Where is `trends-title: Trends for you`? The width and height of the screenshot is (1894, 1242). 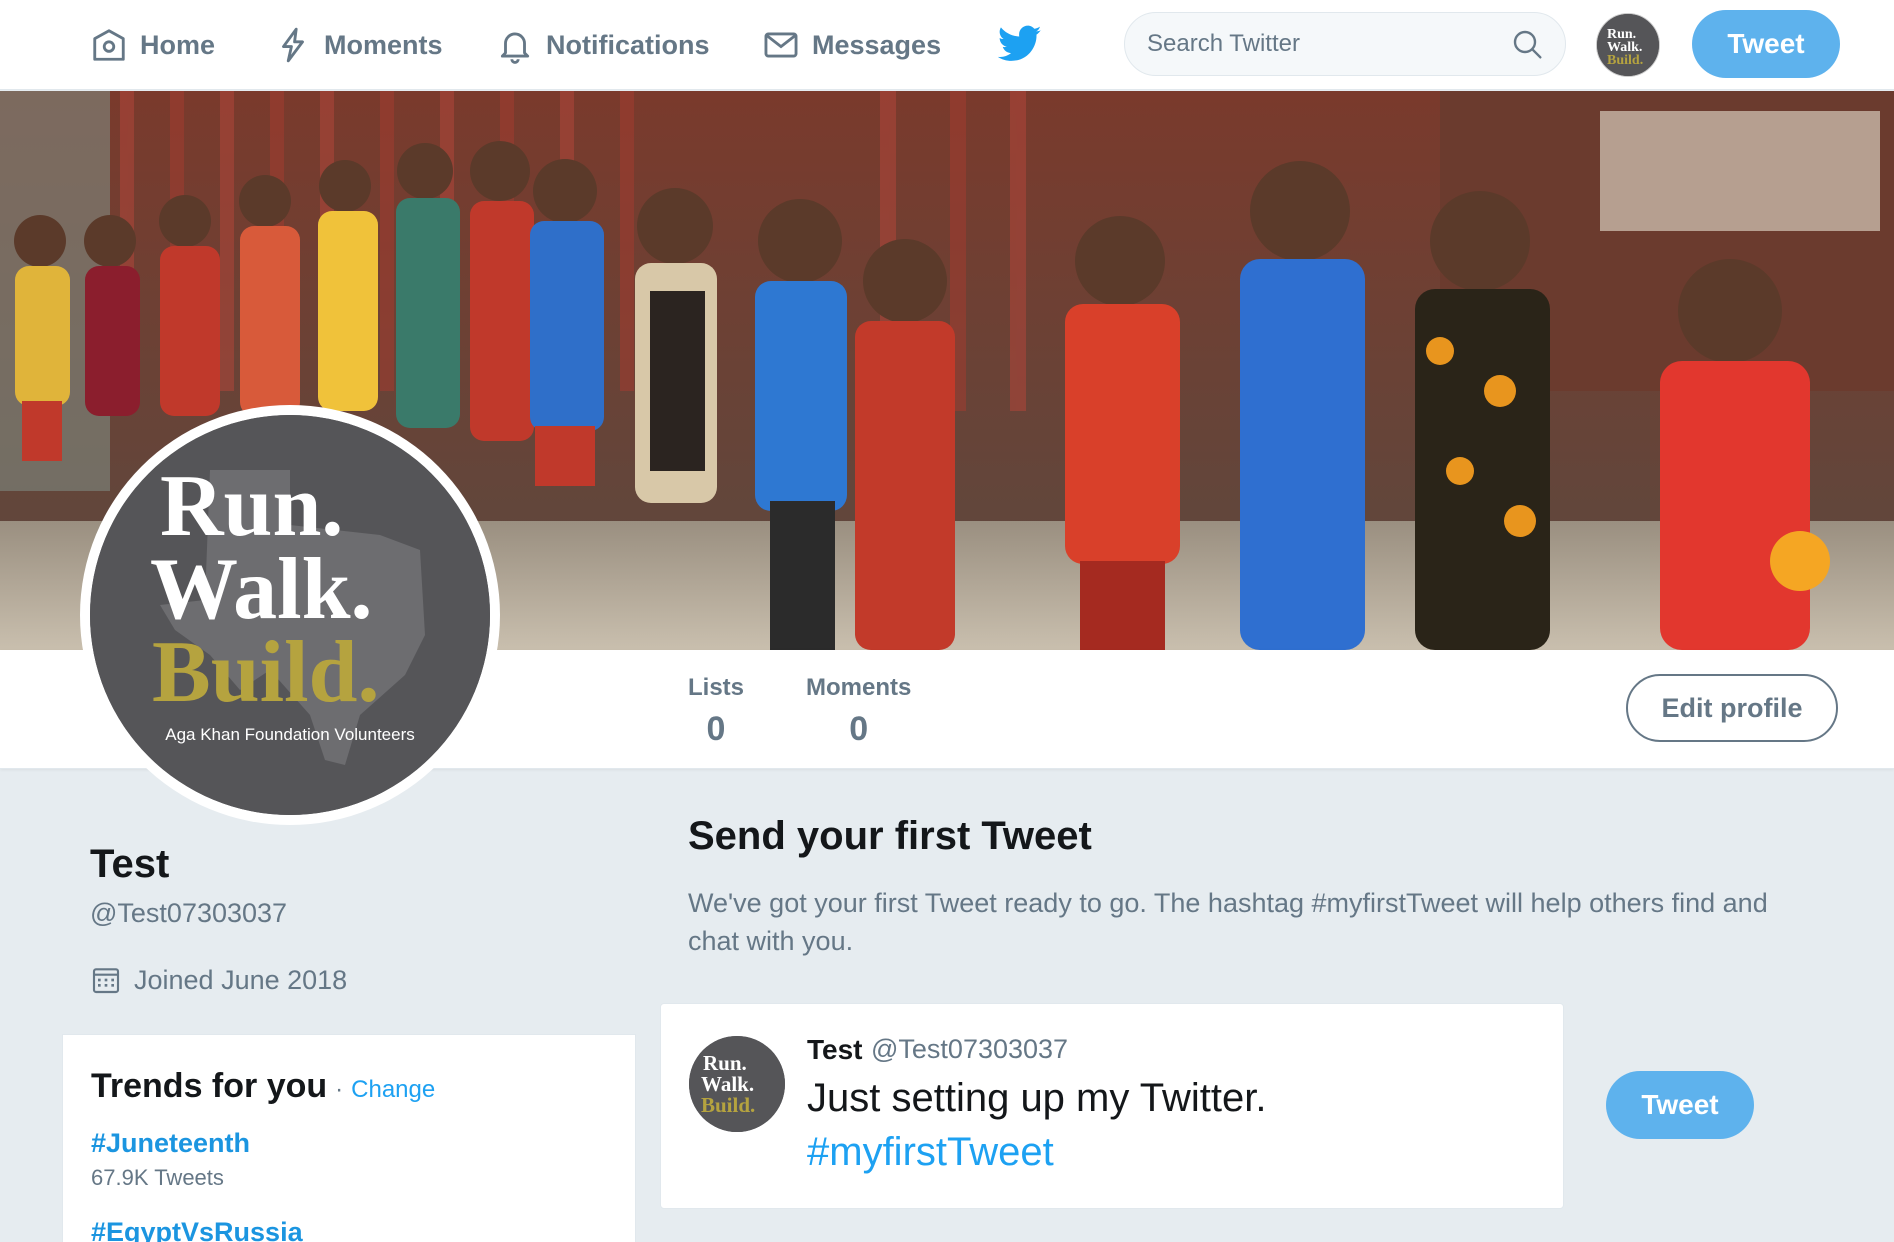 trends-title: Trends for you is located at coordinates (209, 1086).